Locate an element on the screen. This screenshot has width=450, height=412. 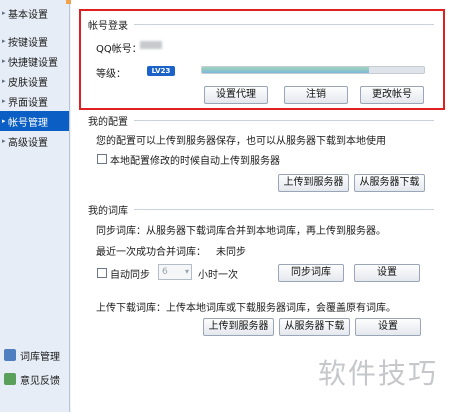
config-description: 您的配置可以上传到服务器保存，也可以从服务器下载到本地使用 is located at coordinates (241, 141).